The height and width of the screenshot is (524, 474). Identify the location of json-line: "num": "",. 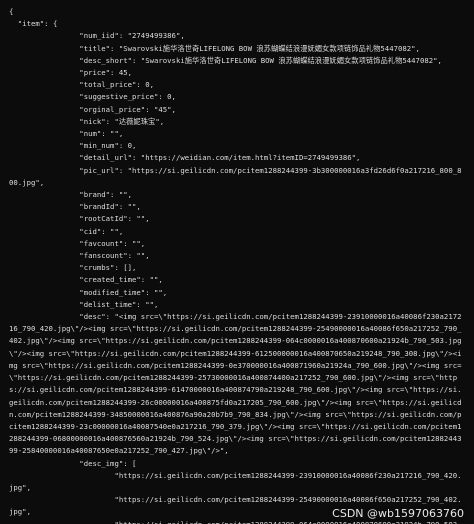
(66, 134).